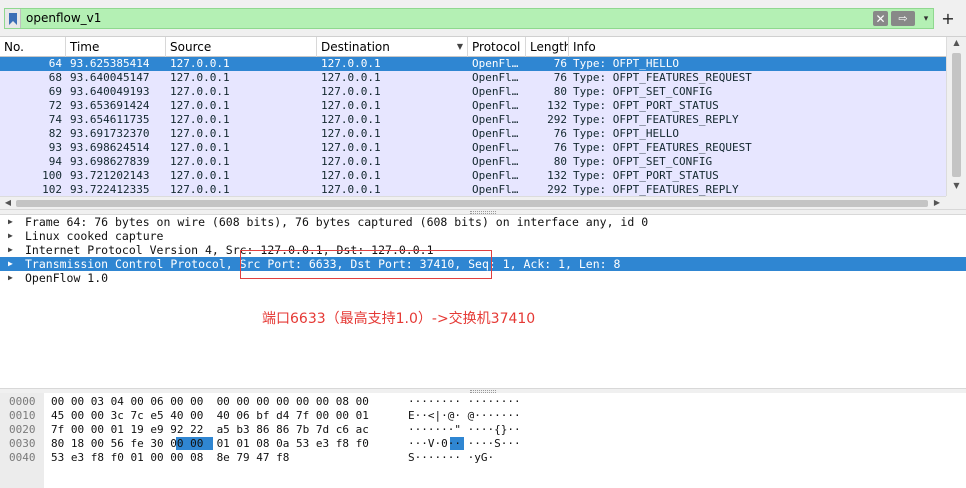 The height and width of the screenshot is (488, 966). Describe the element at coordinates (110, 147) in the screenshot. I see `packet-cell-time: 93.698624514` at that location.